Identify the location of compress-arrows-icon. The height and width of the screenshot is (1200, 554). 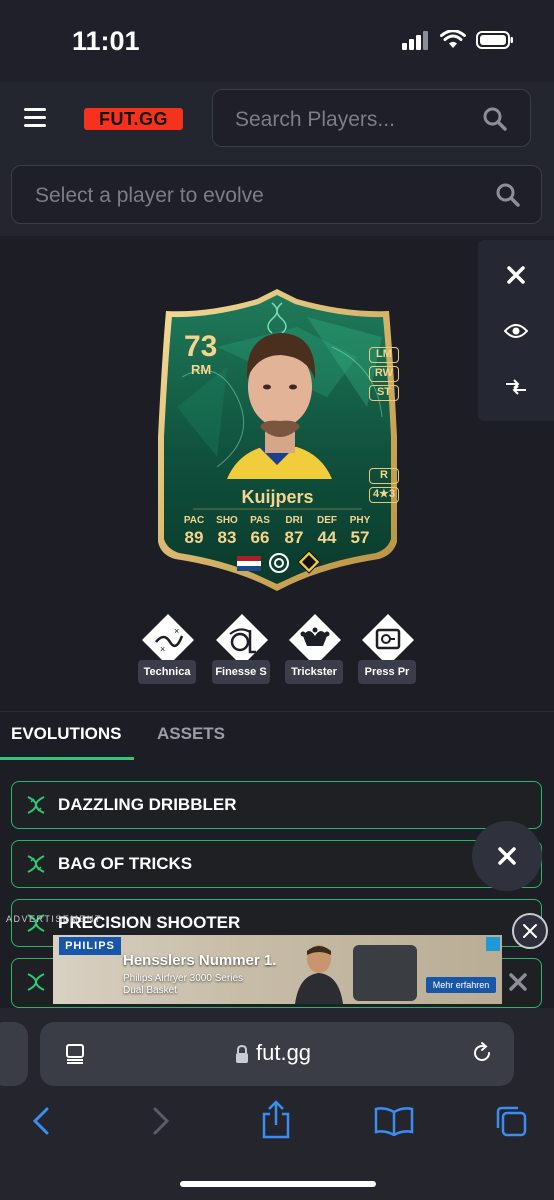
(516, 387).